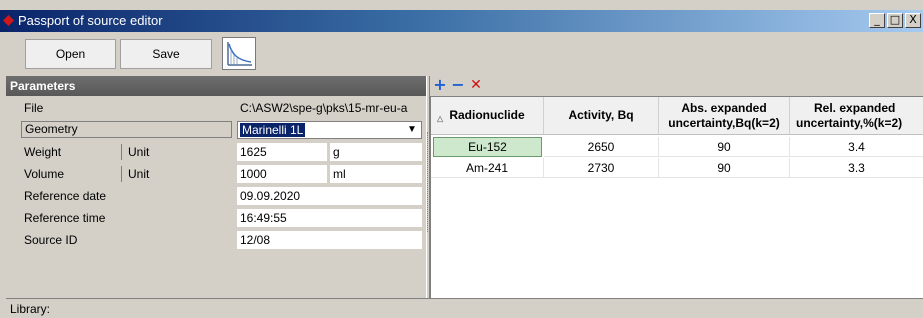  I want to click on weight-unit-label: Unit, so click(135, 152).